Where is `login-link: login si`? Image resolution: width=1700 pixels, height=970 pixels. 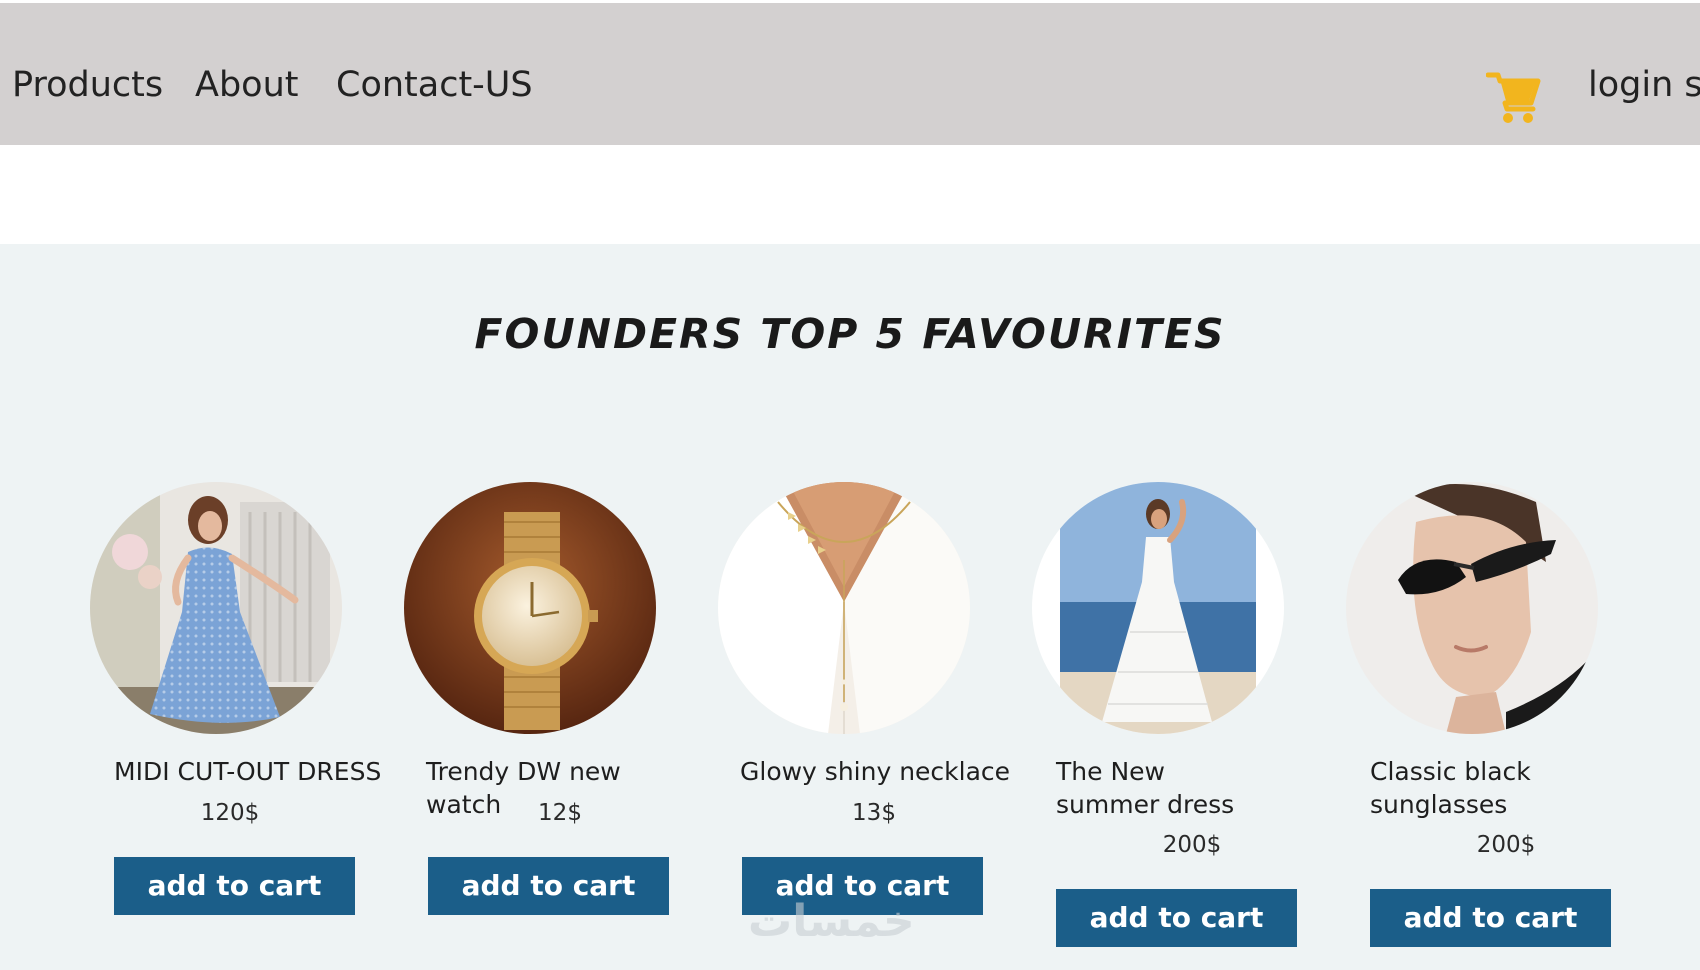
login-link: login si is located at coordinates (1644, 85).